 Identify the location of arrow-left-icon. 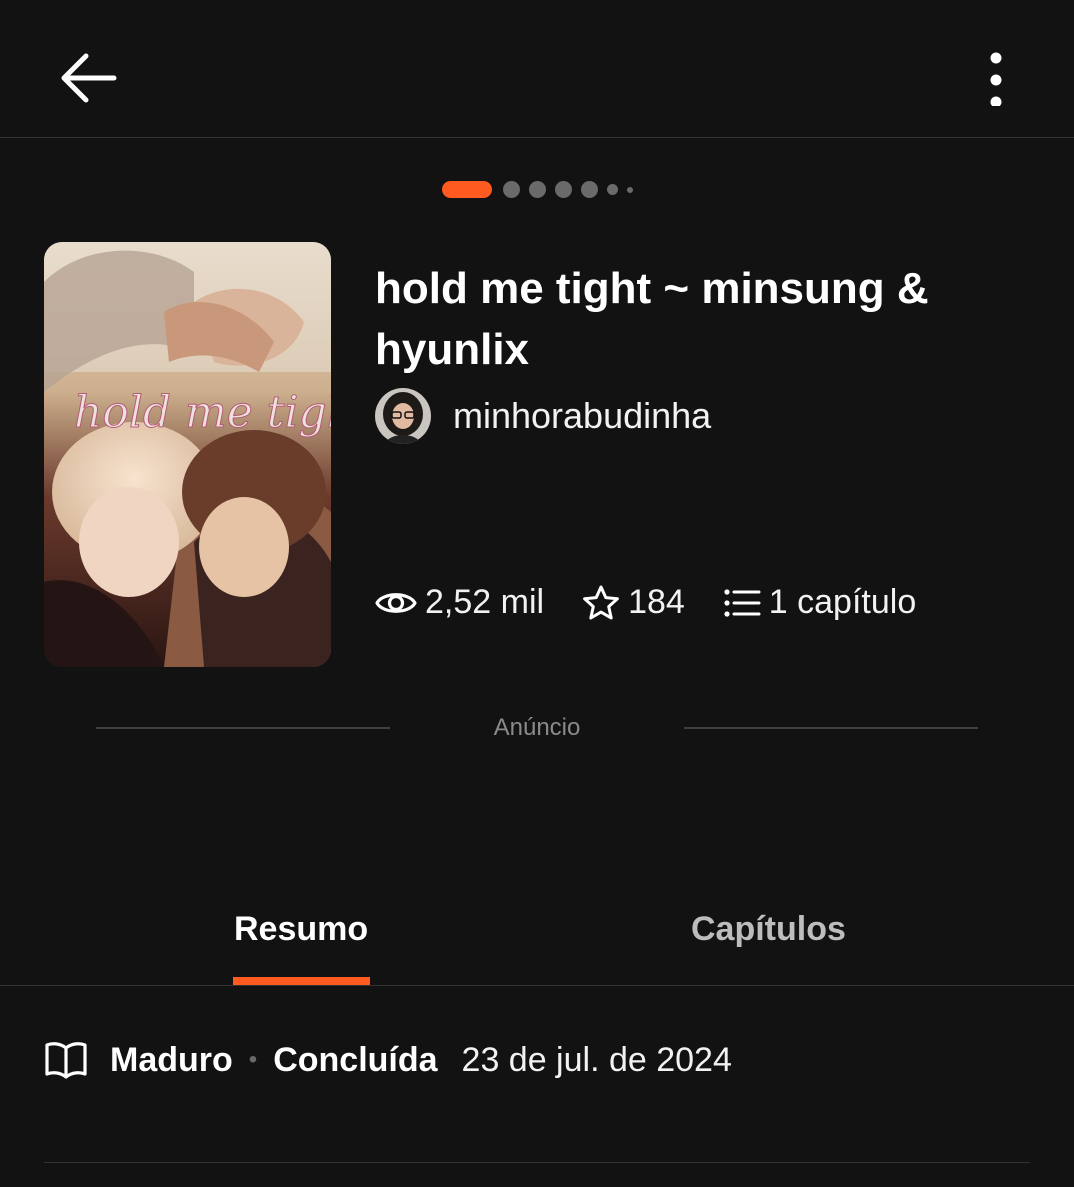
(89, 78).